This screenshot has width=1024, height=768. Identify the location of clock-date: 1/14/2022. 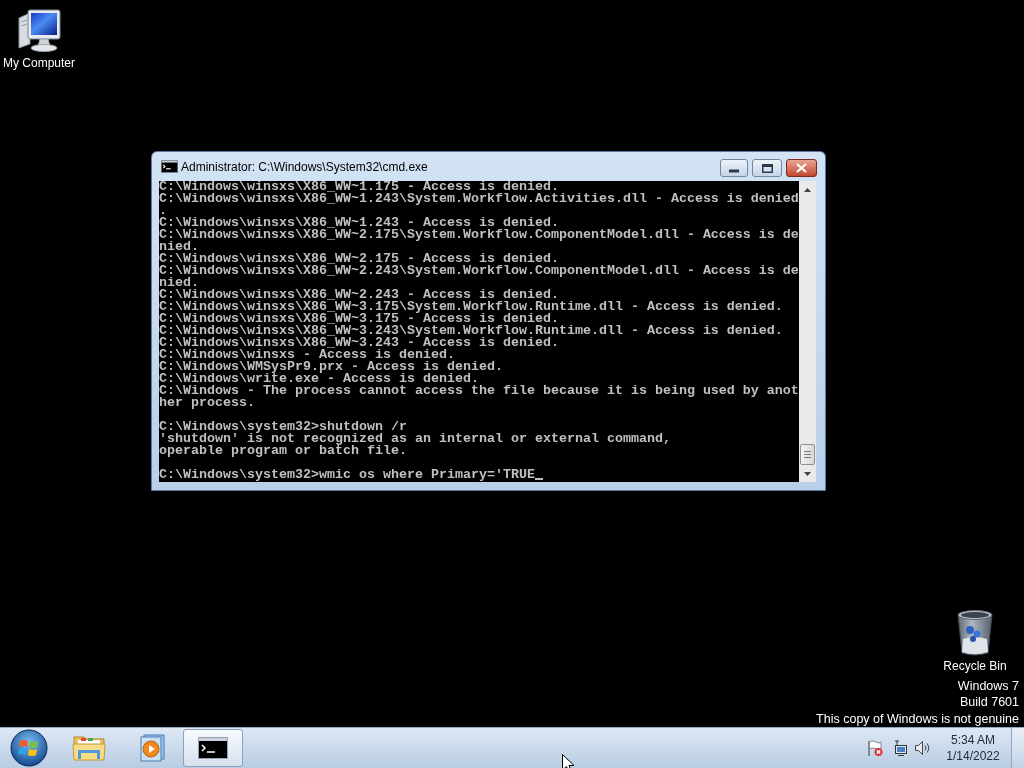
(973, 756).